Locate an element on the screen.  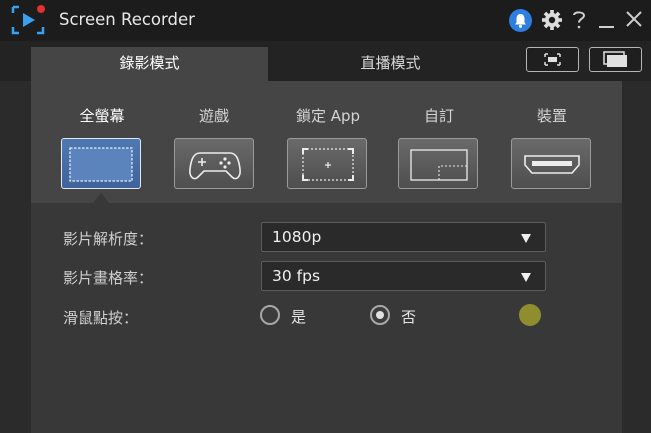
lock-app-mode-button is located at coordinates (327, 163).